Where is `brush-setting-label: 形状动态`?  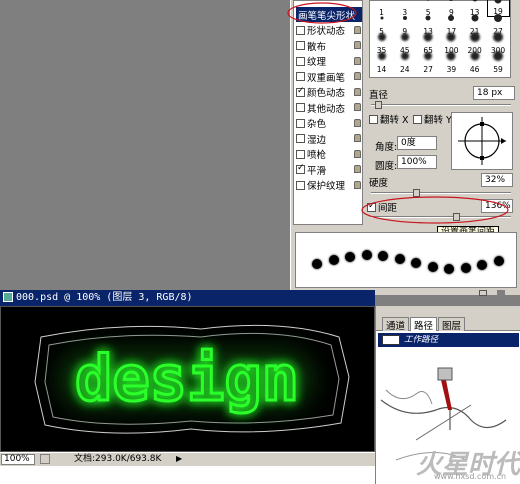 brush-setting-label: 形状动态 is located at coordinates (326, 31).